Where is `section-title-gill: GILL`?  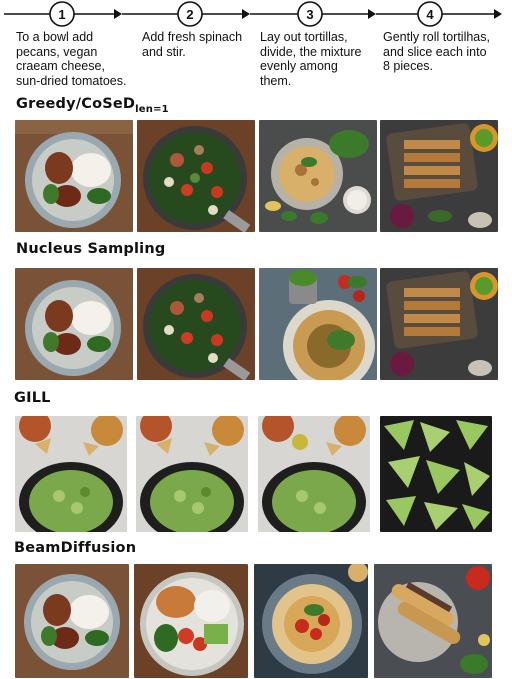
section-title-gill: GILL is located at coordinates (32, 398).